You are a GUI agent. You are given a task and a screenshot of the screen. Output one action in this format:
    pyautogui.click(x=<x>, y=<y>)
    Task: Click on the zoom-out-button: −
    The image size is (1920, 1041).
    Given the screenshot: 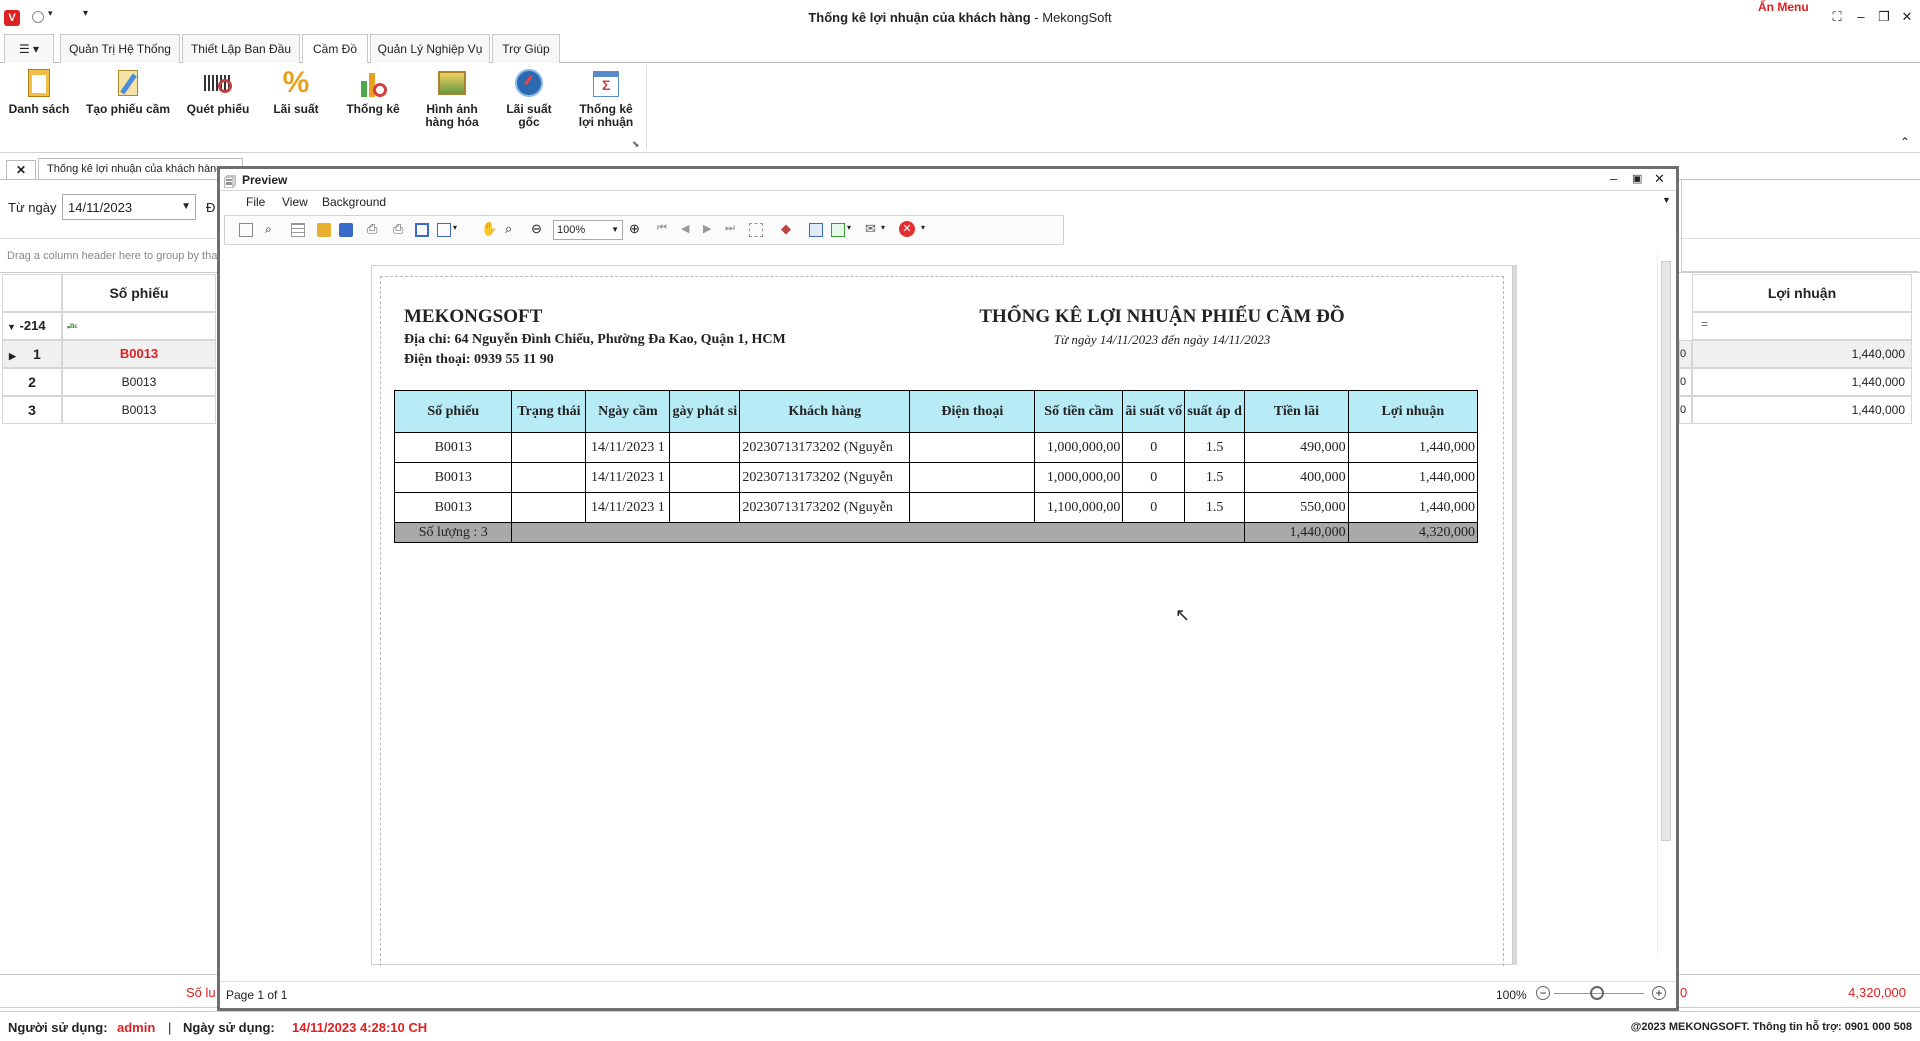 What is the action you would take?
    pyautogui.click(x=1543, y=993)
    